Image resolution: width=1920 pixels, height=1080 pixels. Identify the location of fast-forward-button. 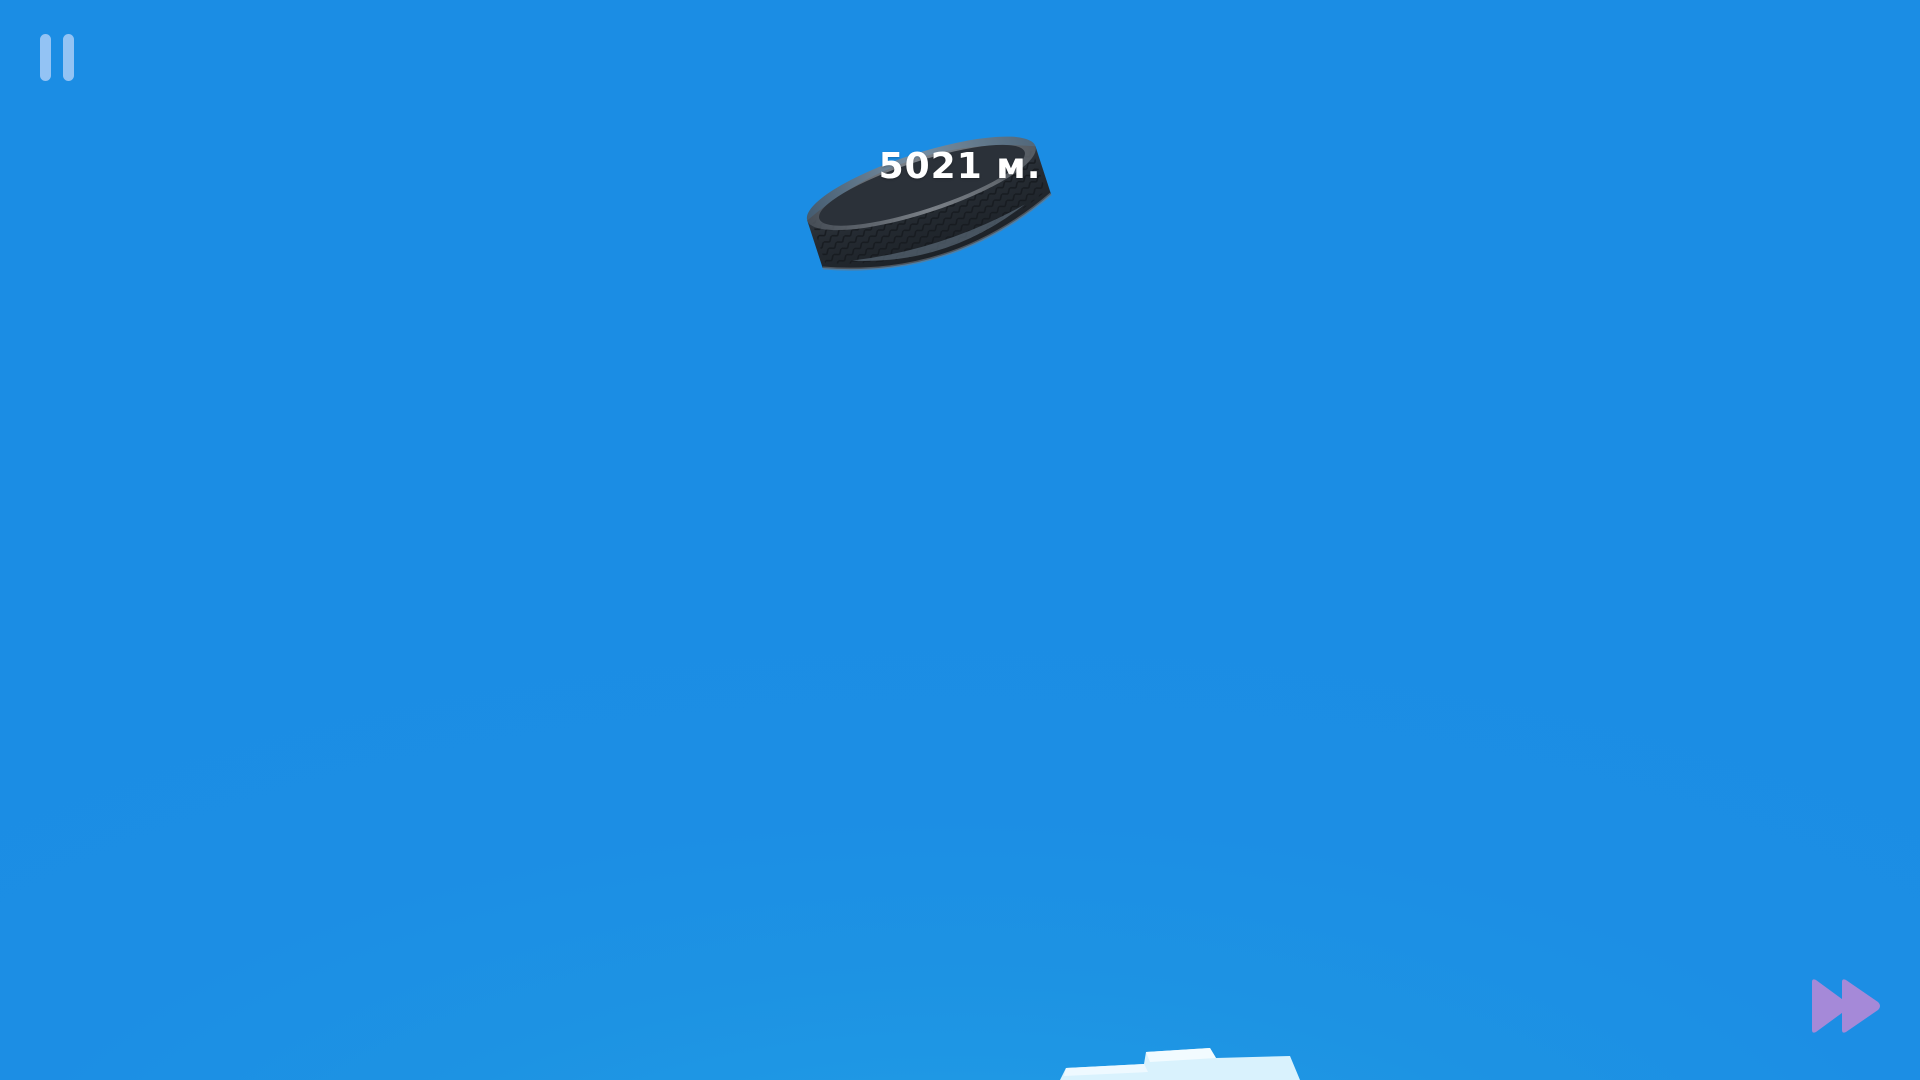
(1847, 1006).